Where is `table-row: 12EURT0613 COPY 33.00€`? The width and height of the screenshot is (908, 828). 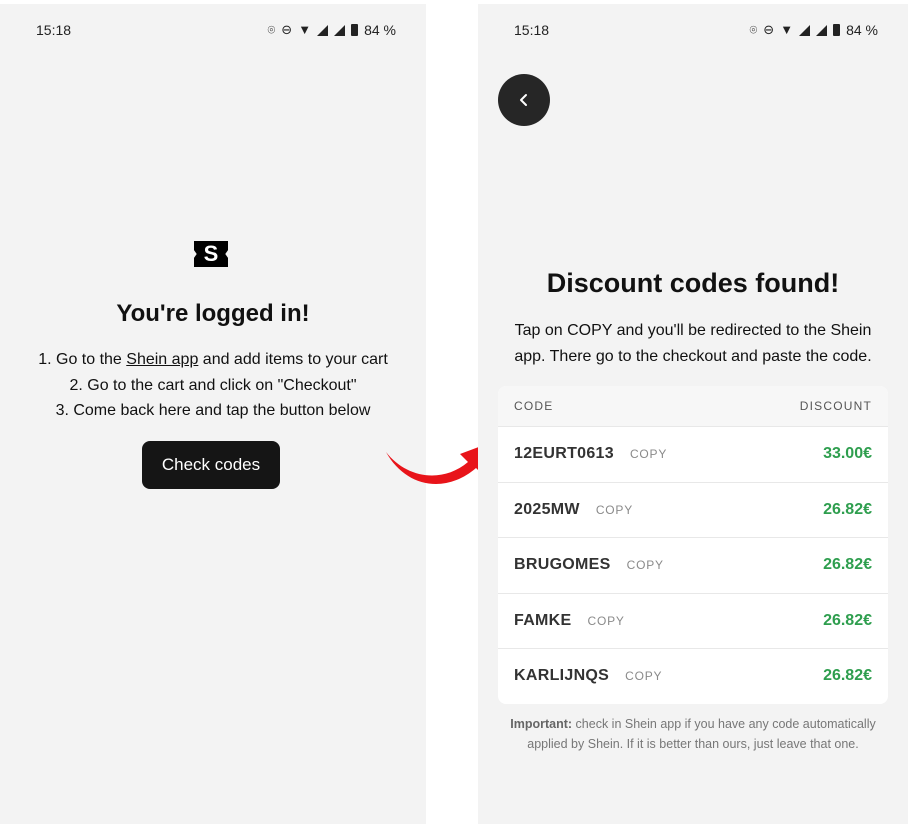
table-row: 12EURT0613 COPY 33.00€ is located at coordinates (693, 454).